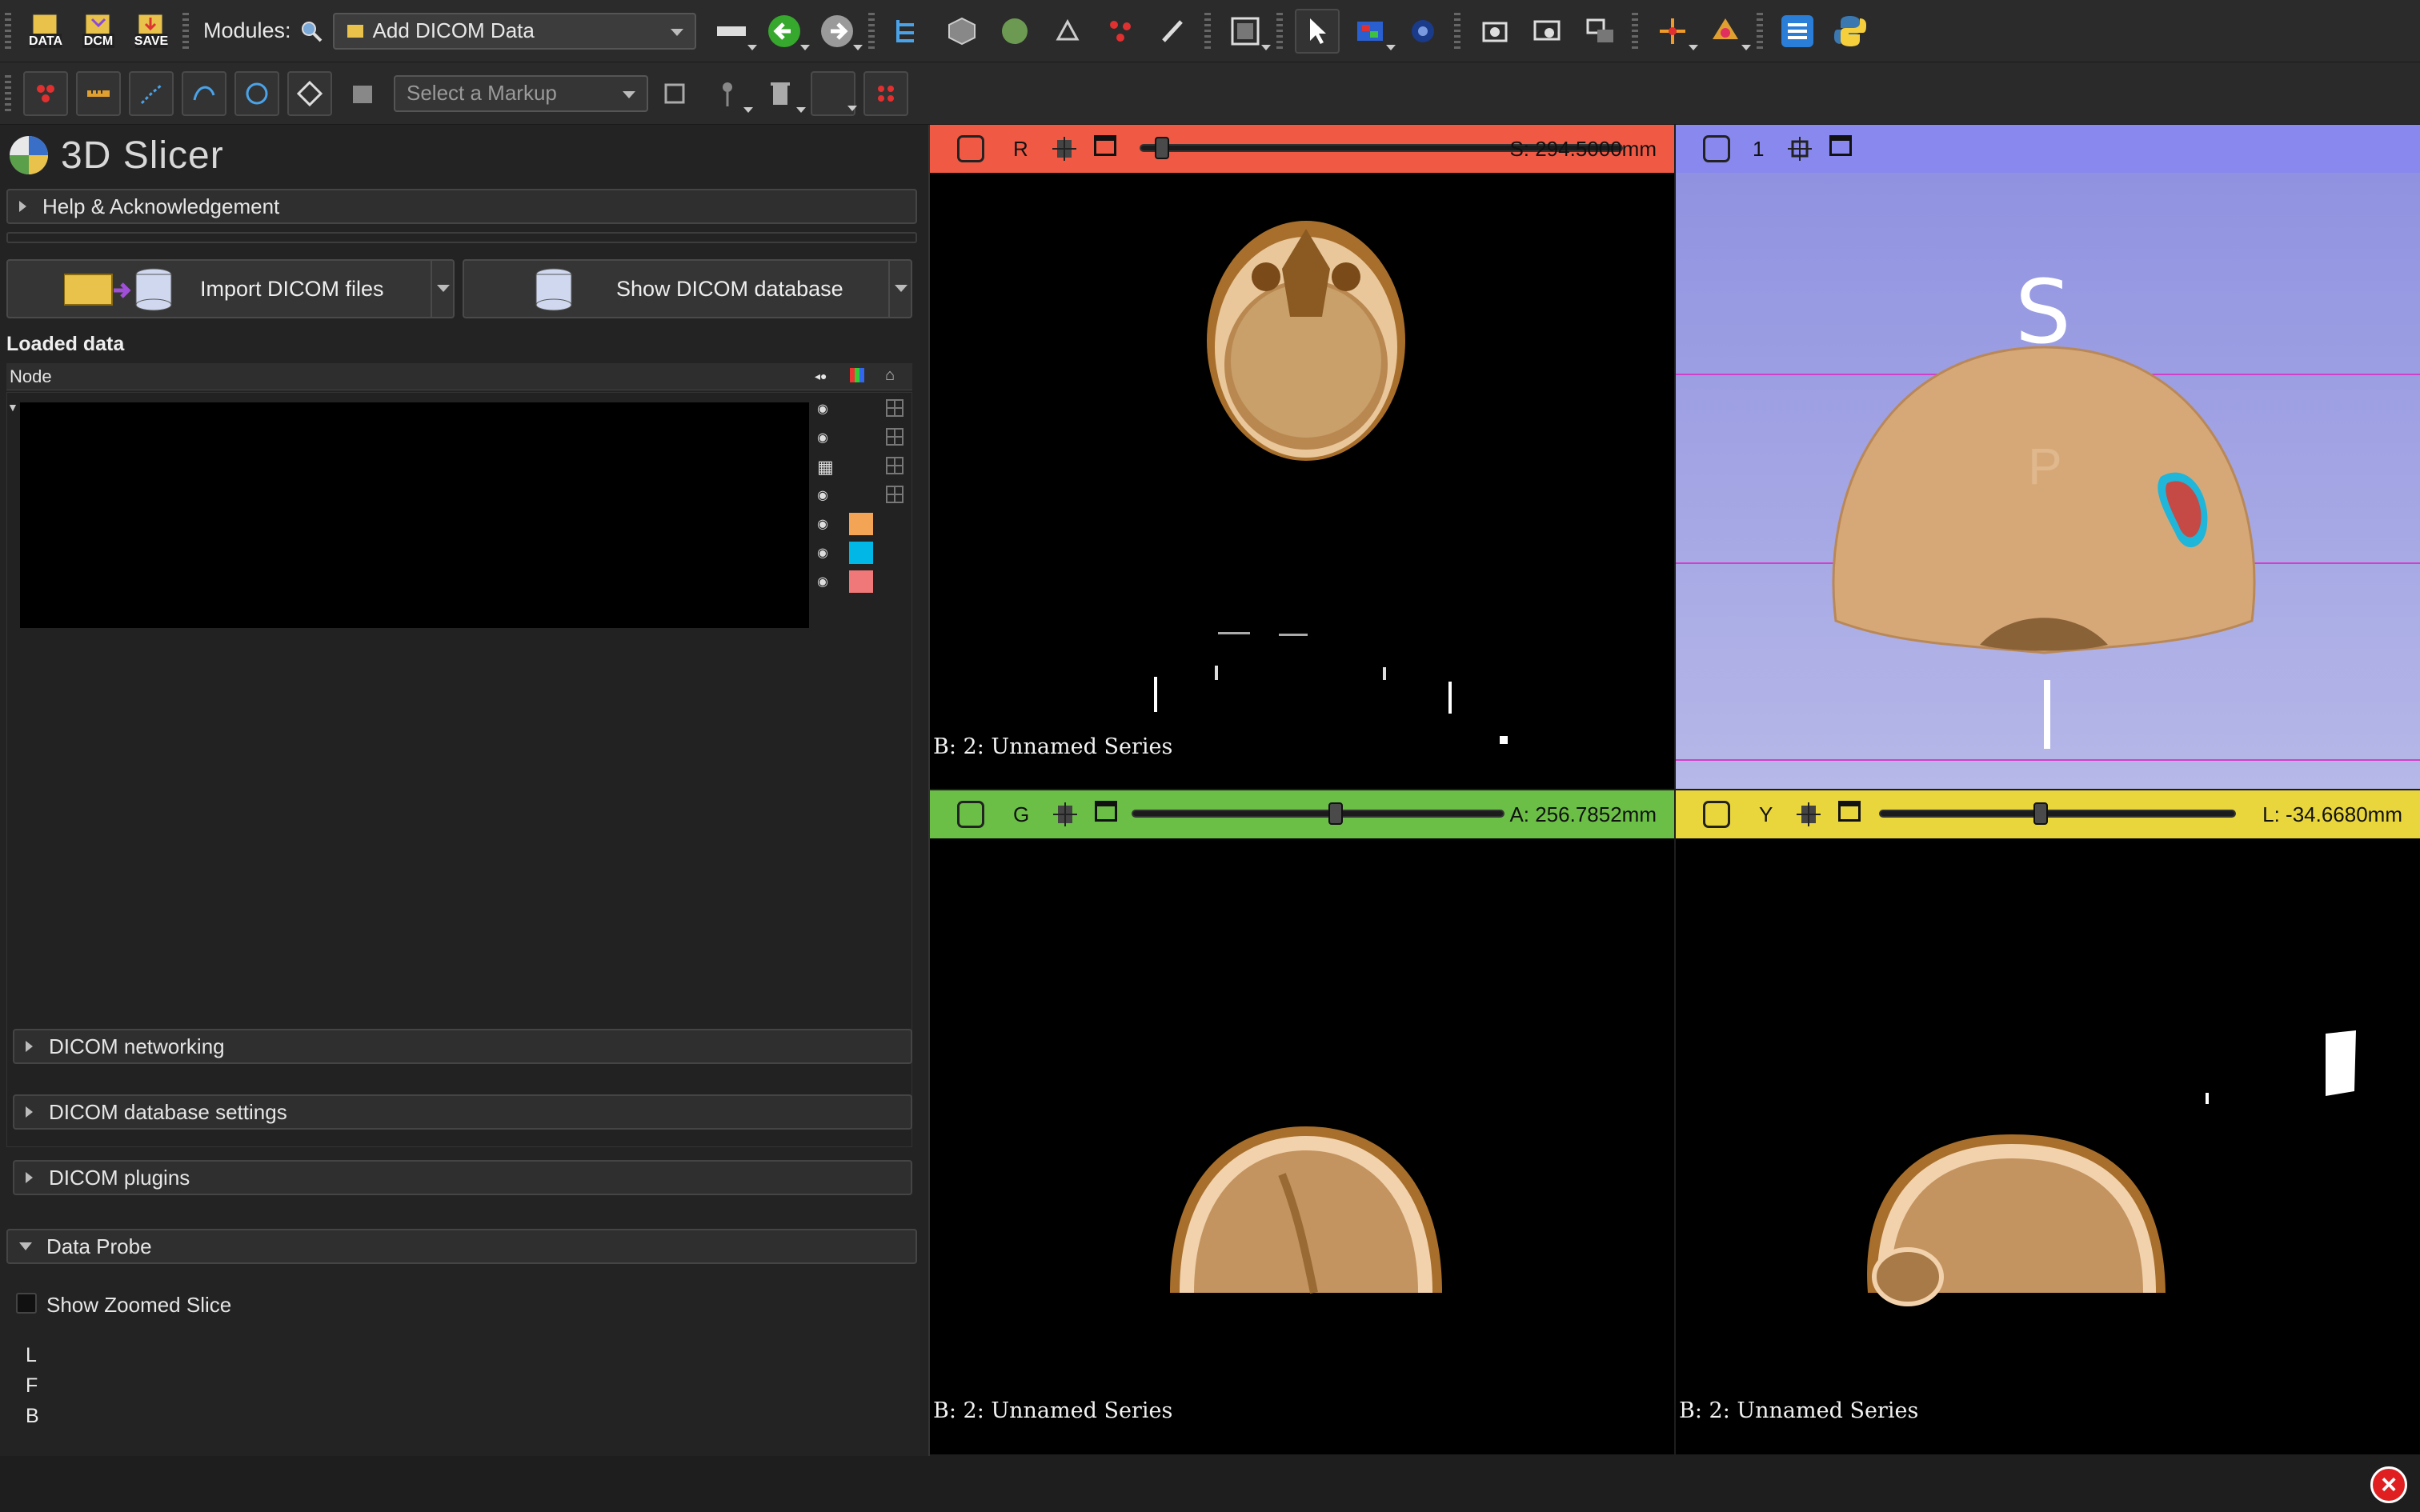 Image resolution: width=2420 pixels, height=1512 pixels. I want to click on curve-button, so click(204, 93).